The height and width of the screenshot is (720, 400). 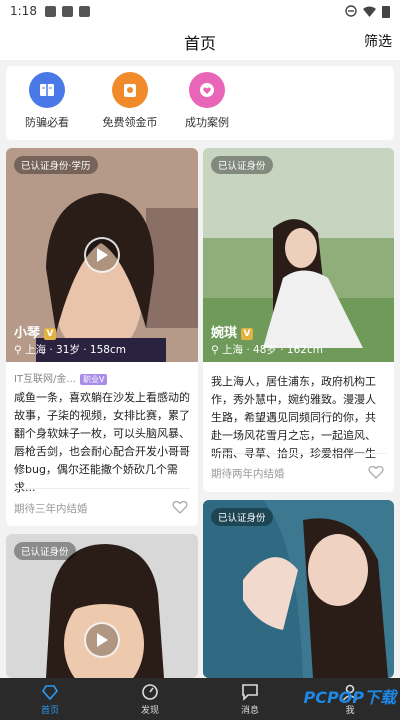 I want to click on watermark-logo: PCPOP下载, so click(x=349, y=697).